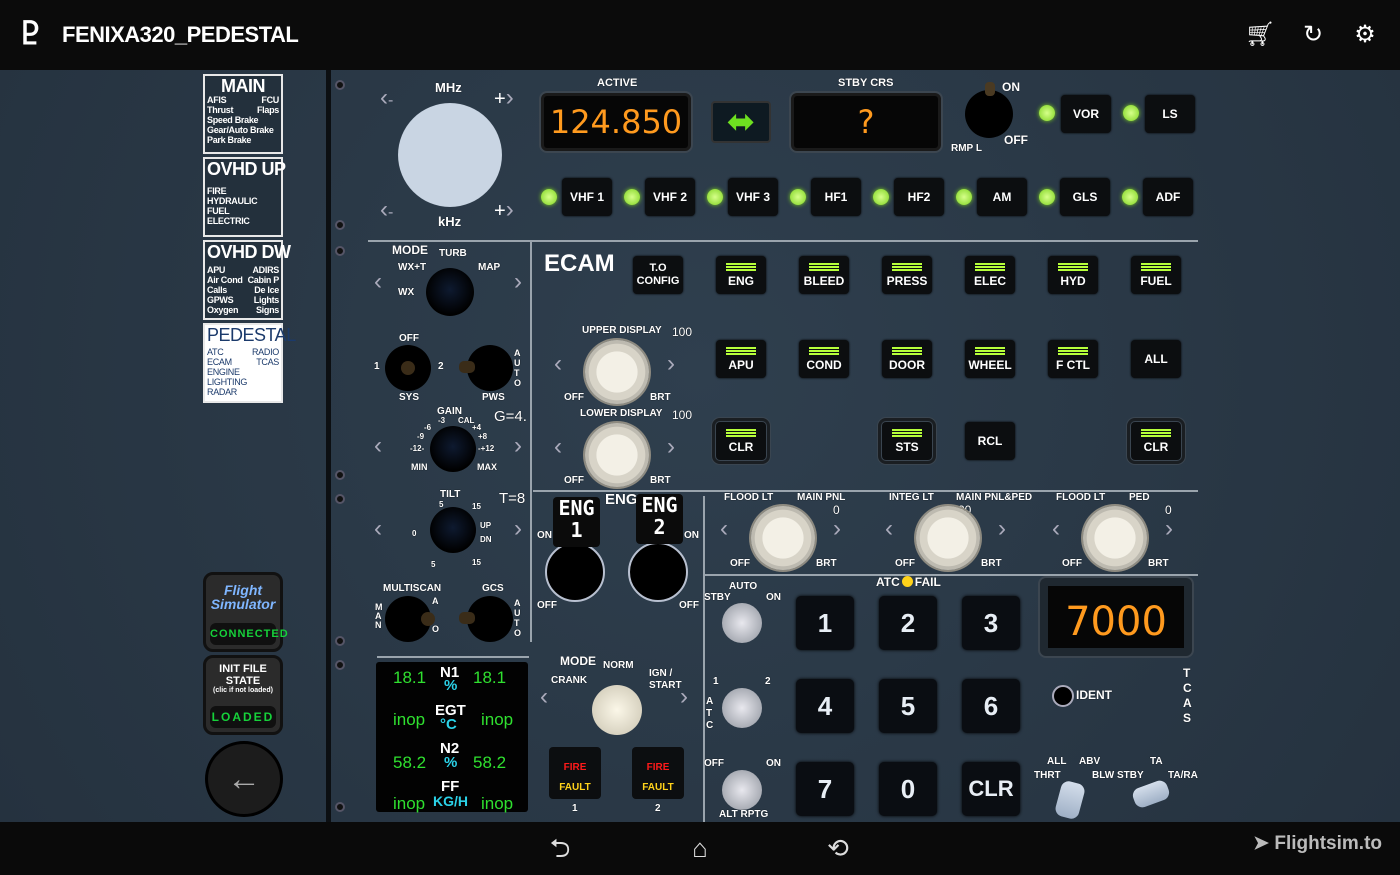 The height and width of the screenshot is (875, 1400). What do you see at coordinates (700, 848) in the screenshot?
I see `nav-home-icon: ⌂` at bounding box center [700, 848].